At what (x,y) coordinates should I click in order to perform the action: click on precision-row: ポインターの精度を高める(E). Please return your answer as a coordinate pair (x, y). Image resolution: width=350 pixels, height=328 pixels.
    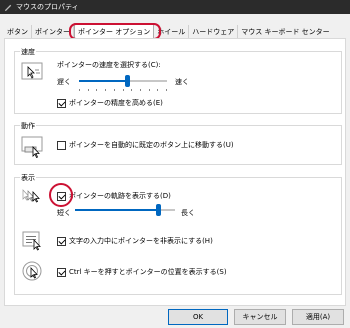
    Looking at the image, I should click on (110, 103).